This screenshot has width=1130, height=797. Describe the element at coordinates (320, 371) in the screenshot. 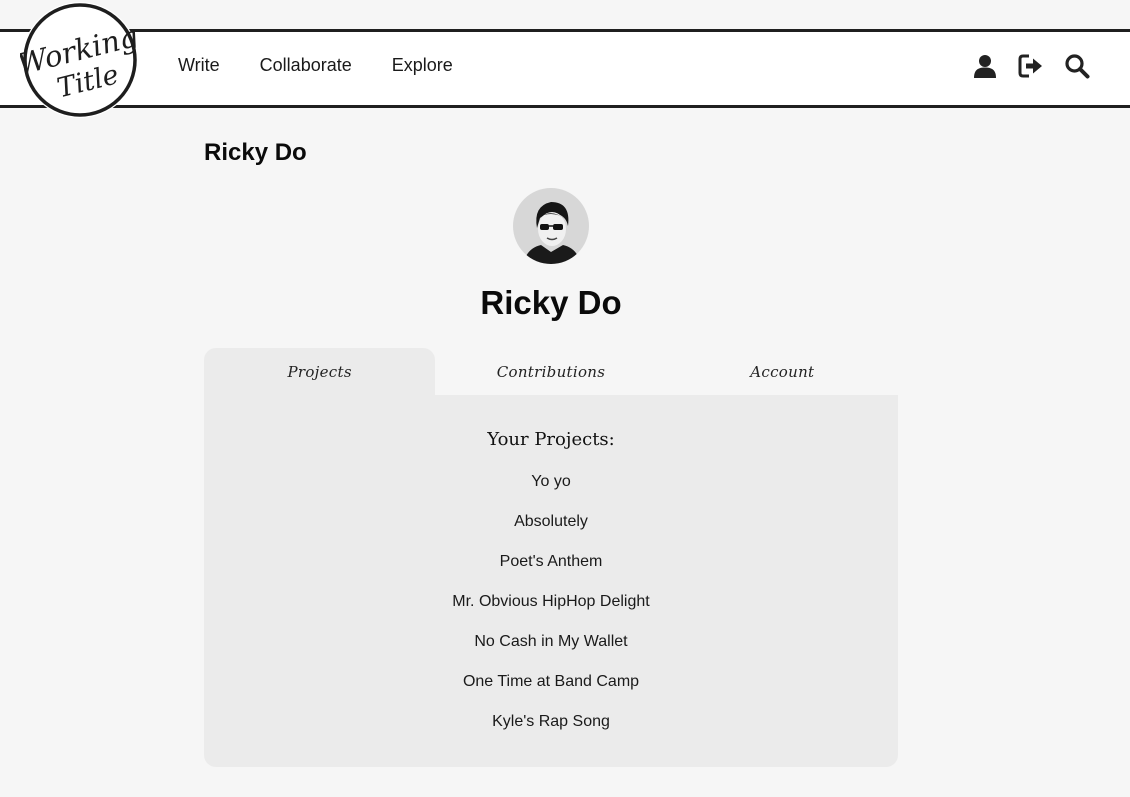

I see `tab-projects: Projects` at that location.